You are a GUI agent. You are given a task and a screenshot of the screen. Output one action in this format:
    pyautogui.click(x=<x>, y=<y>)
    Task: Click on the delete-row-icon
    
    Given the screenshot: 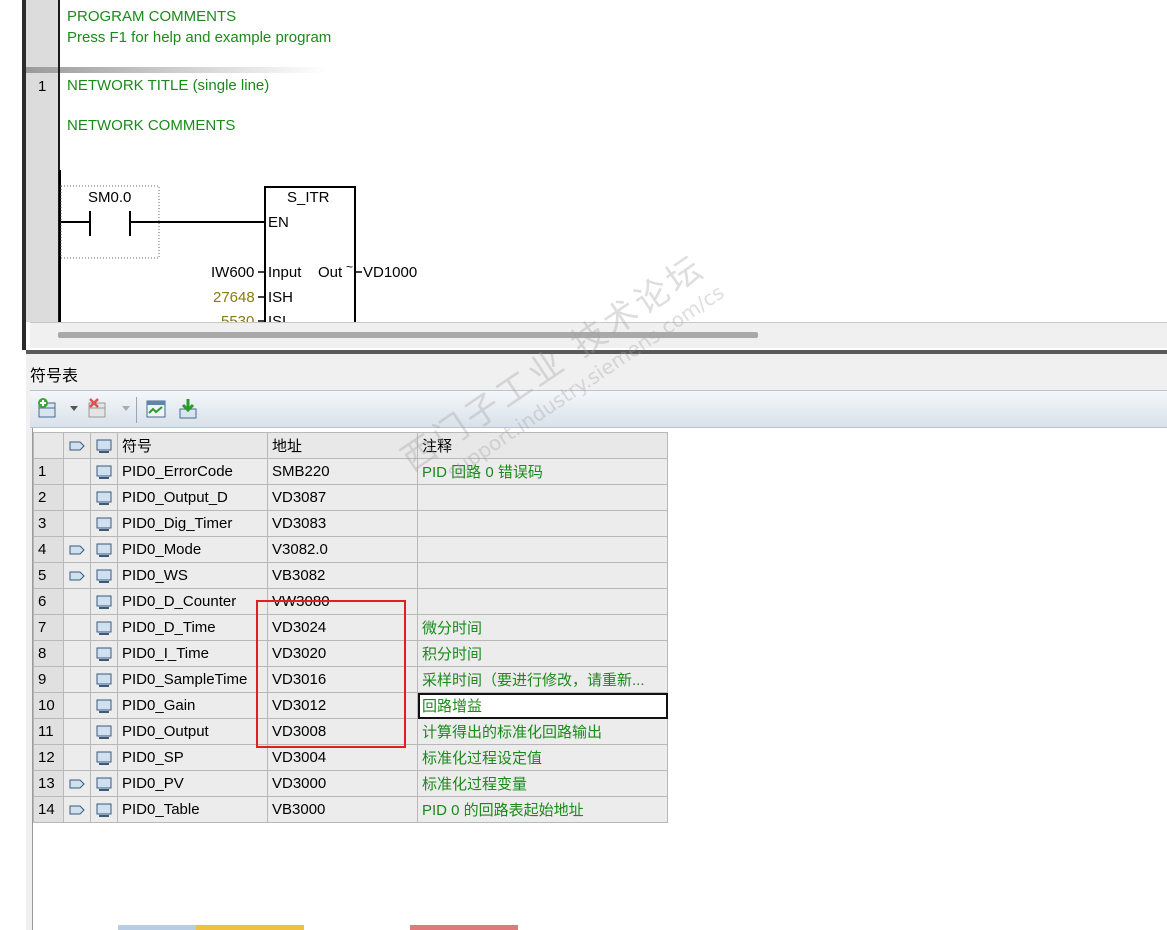 What is the action you would take?
    pyautogui.click(x=98, y=409)
    